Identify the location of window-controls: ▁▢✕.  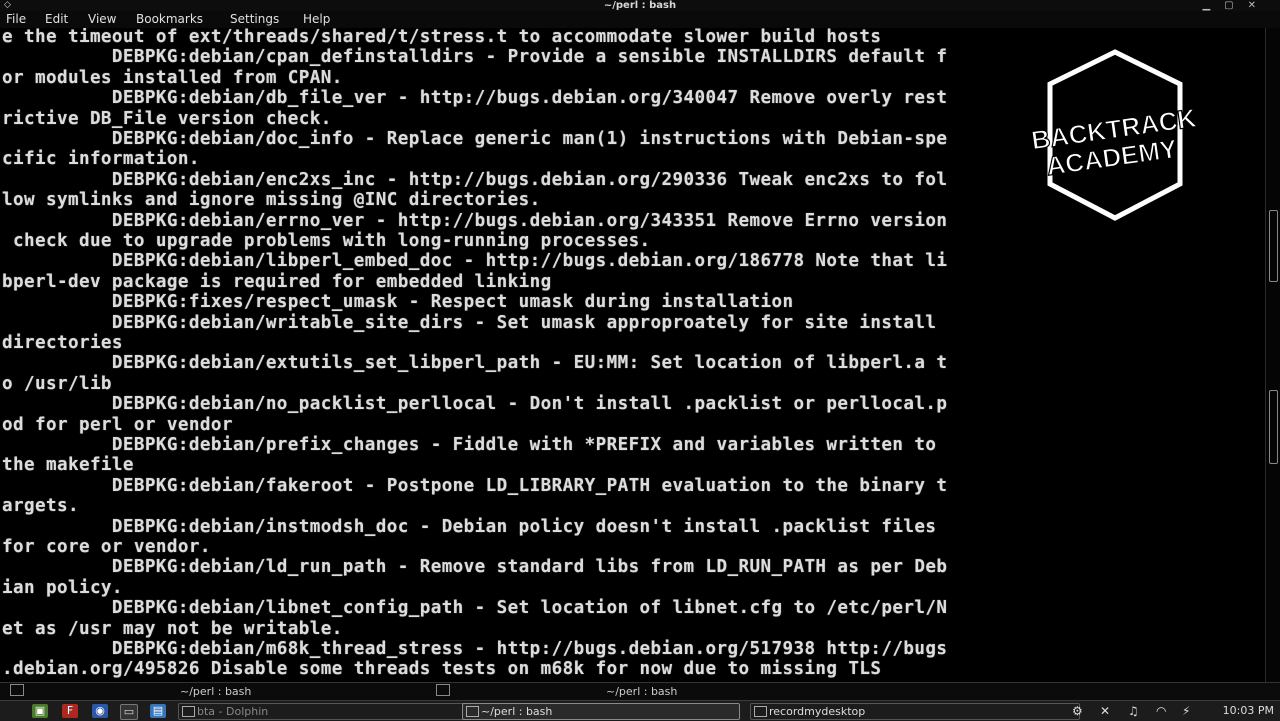
(1236, 5).